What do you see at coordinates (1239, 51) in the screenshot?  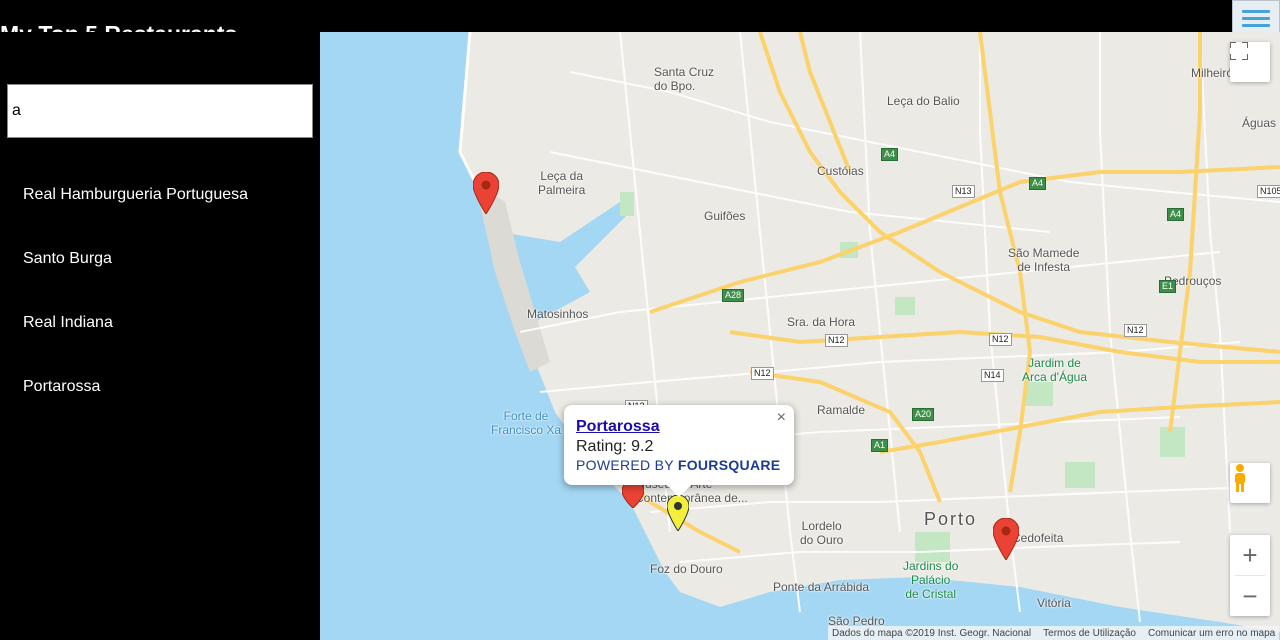 I see `fullscreen-icon` at bounding box center [1239, 51].